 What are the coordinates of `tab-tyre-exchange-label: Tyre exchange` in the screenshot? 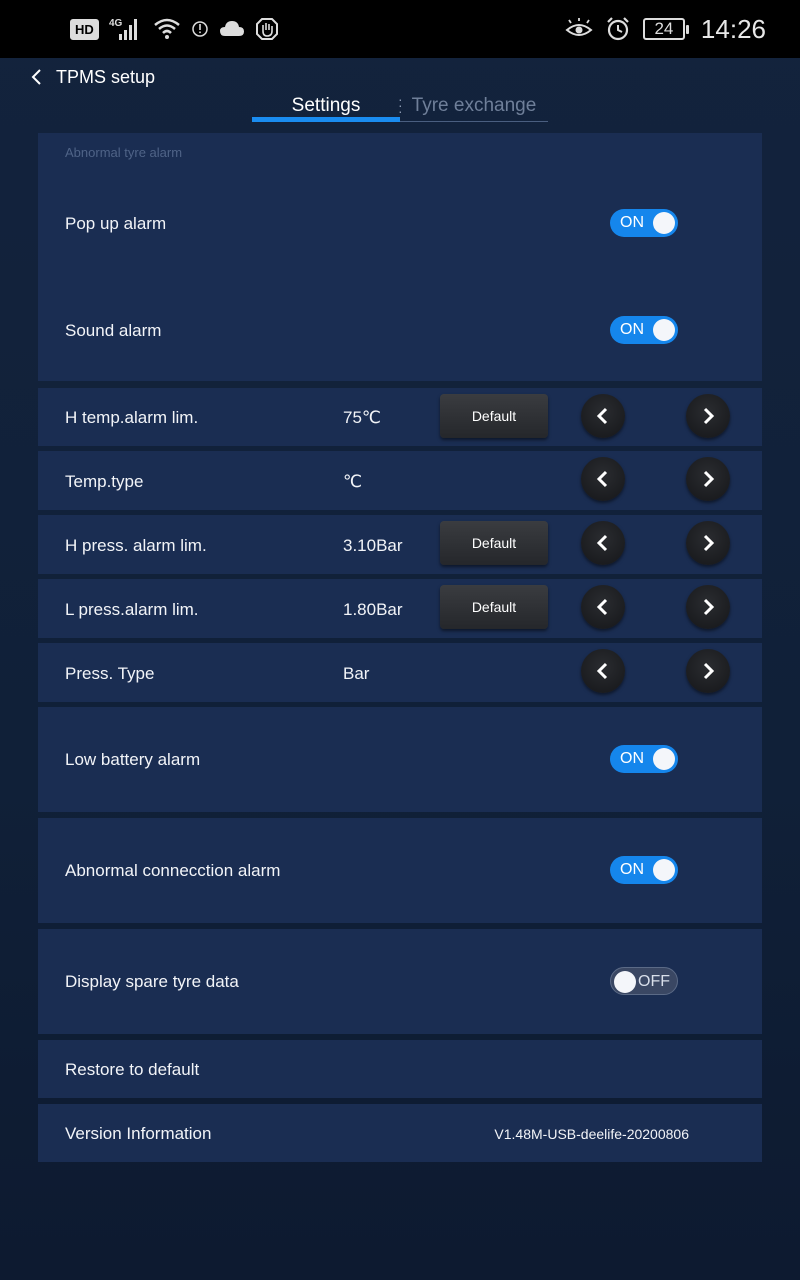 It's located at (474, 105).